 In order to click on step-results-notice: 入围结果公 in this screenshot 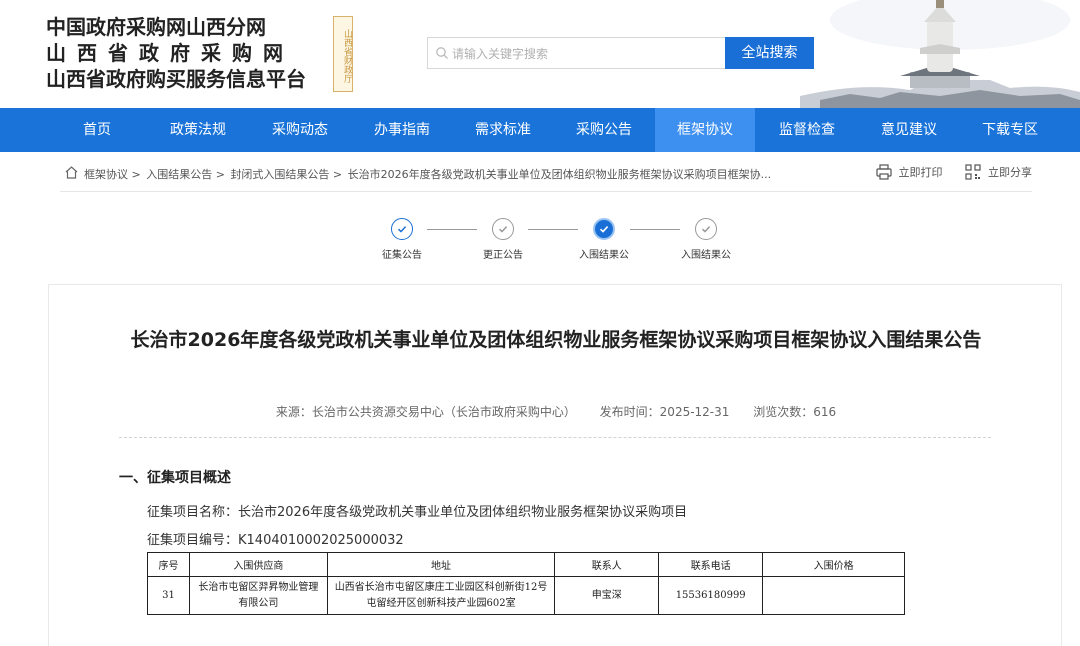, I will do `click(604, 240)`.